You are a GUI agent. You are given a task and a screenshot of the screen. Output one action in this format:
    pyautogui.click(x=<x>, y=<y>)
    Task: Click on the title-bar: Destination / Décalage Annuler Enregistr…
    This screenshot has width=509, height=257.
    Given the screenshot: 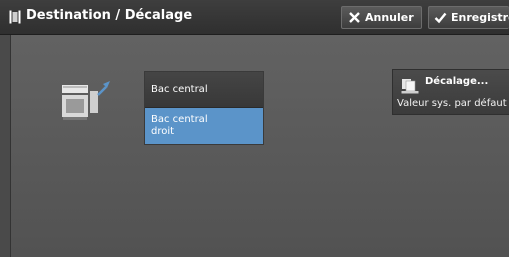 What is the action you would take?
    pyautogui.click(x=254, y=17)
    